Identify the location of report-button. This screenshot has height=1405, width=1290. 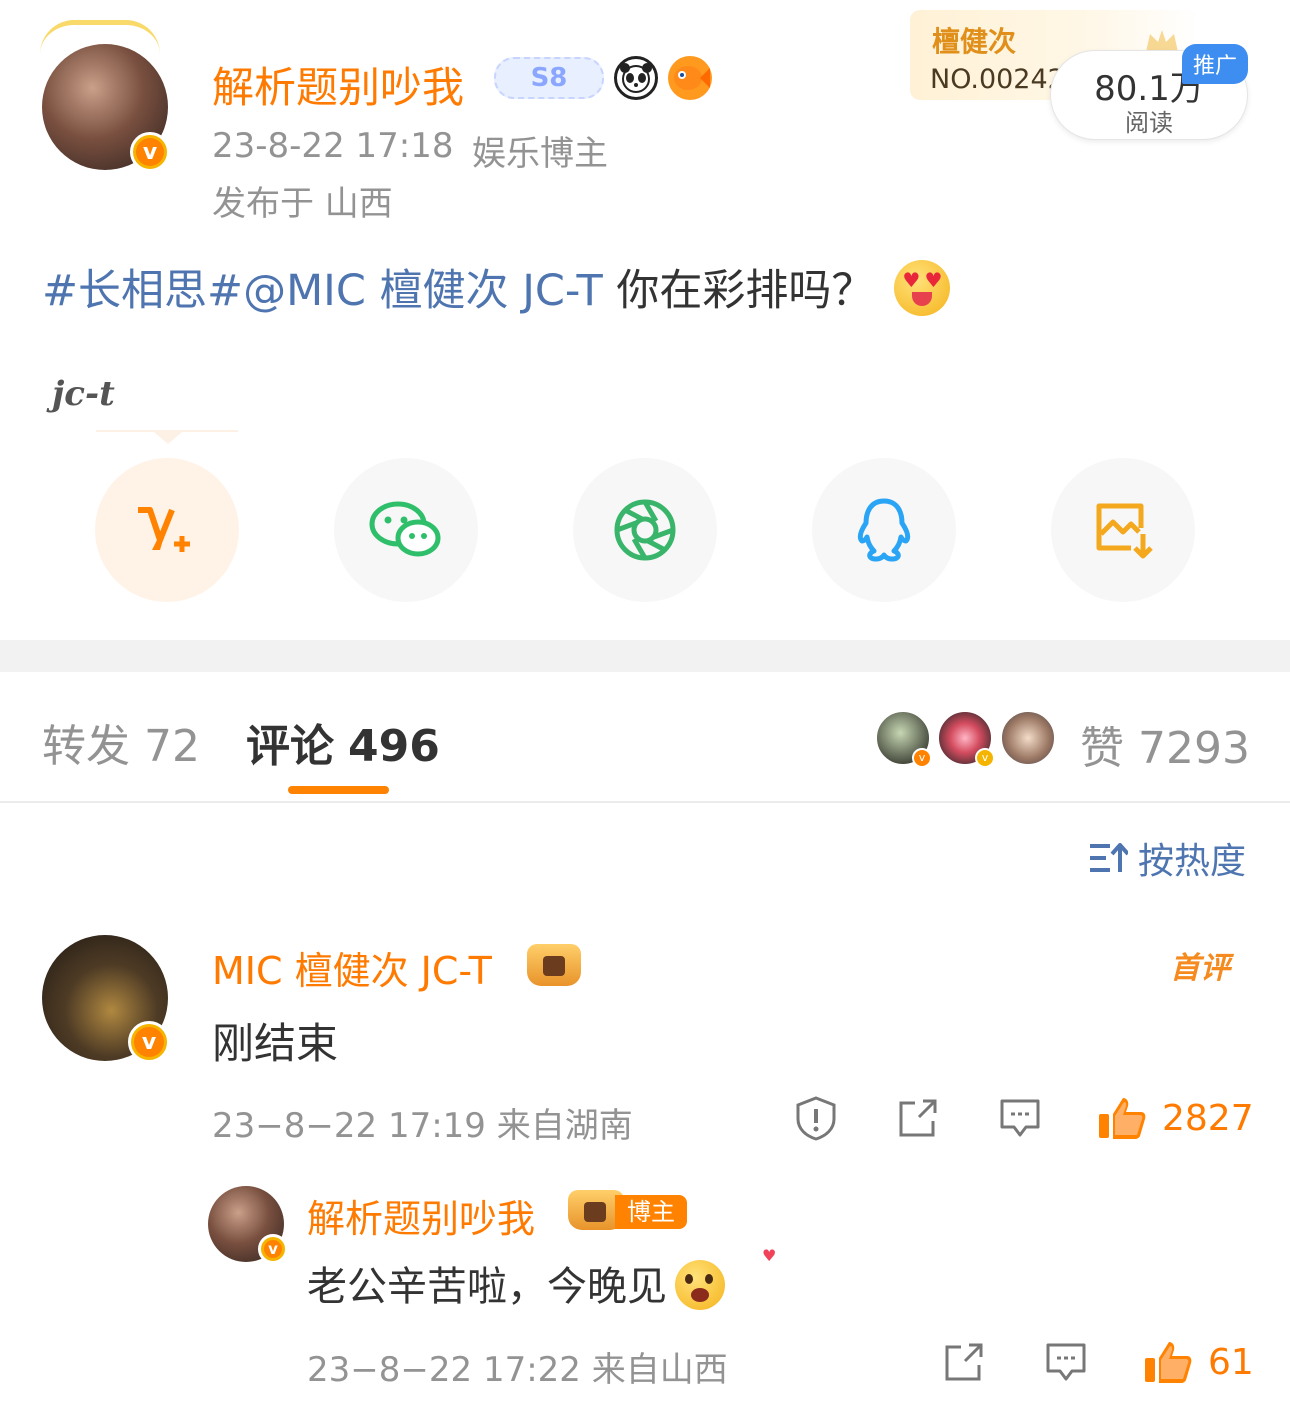
(816, 1118).